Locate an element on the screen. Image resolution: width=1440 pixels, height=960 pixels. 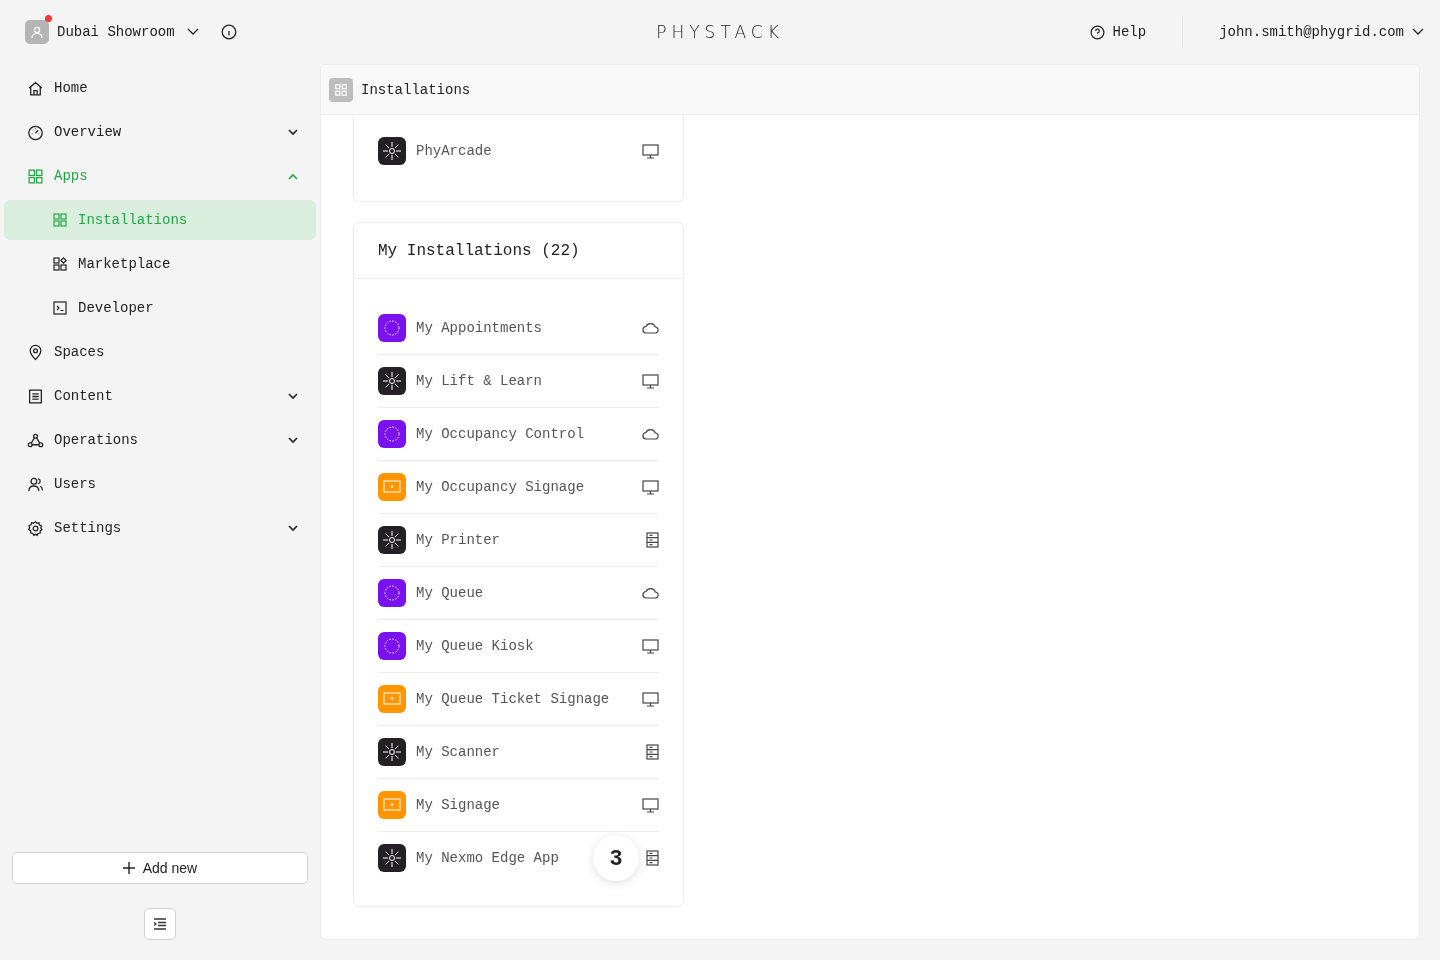
app-name: My Occupancy Control is located at coordinates (500, 434).